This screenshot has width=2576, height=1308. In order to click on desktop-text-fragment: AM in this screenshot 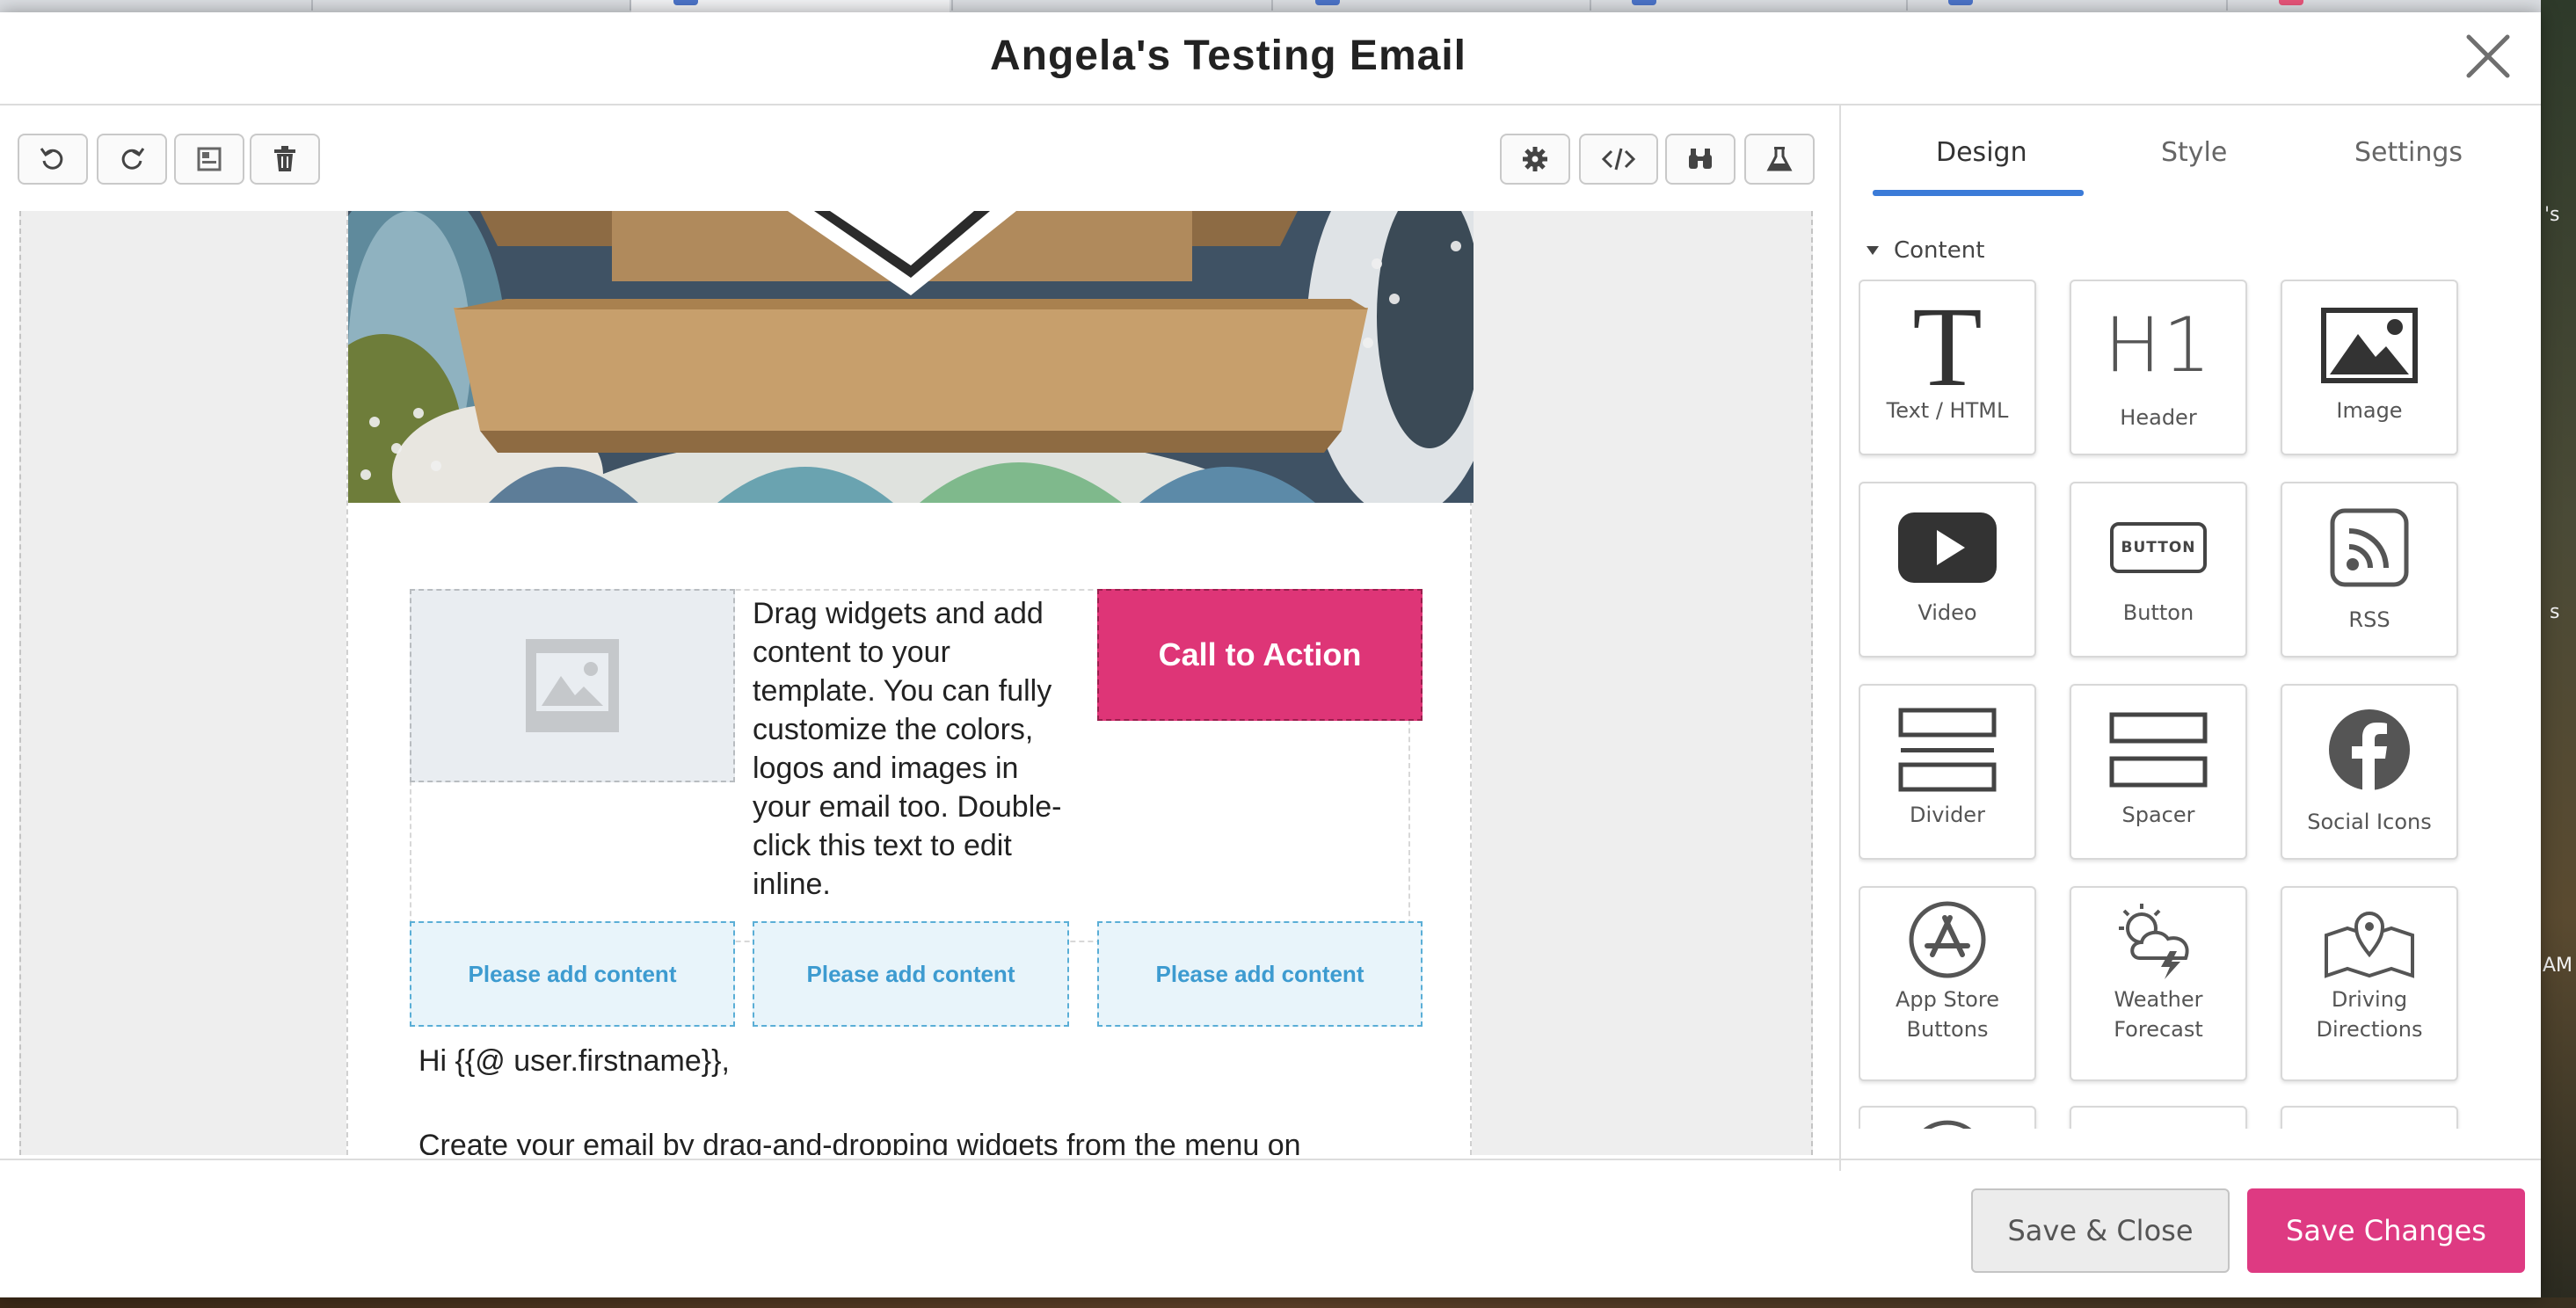, I will do `click(2558, 966)`.